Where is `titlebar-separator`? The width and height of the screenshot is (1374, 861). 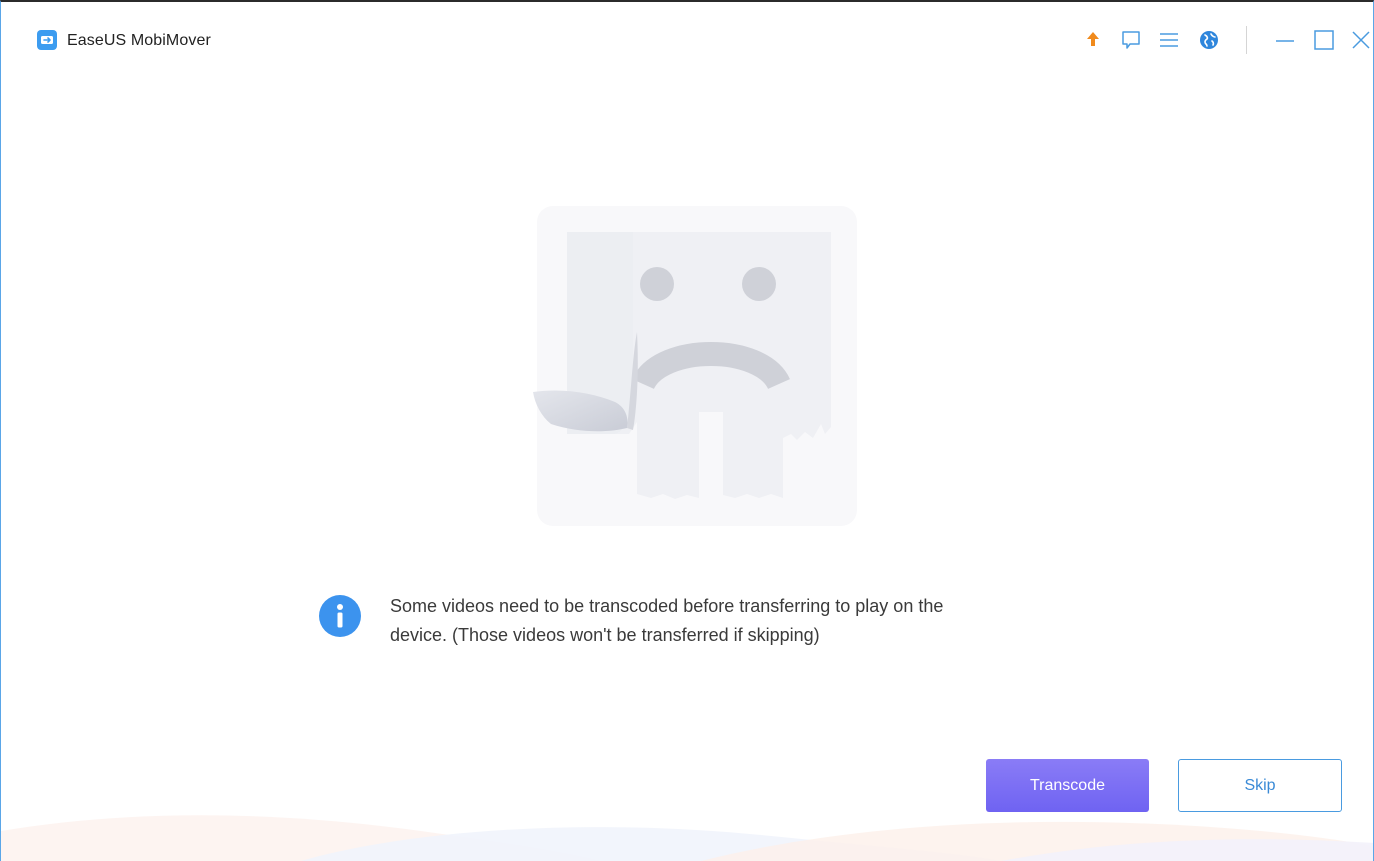 titlebar-separator is located at coordinates (1246, 40).